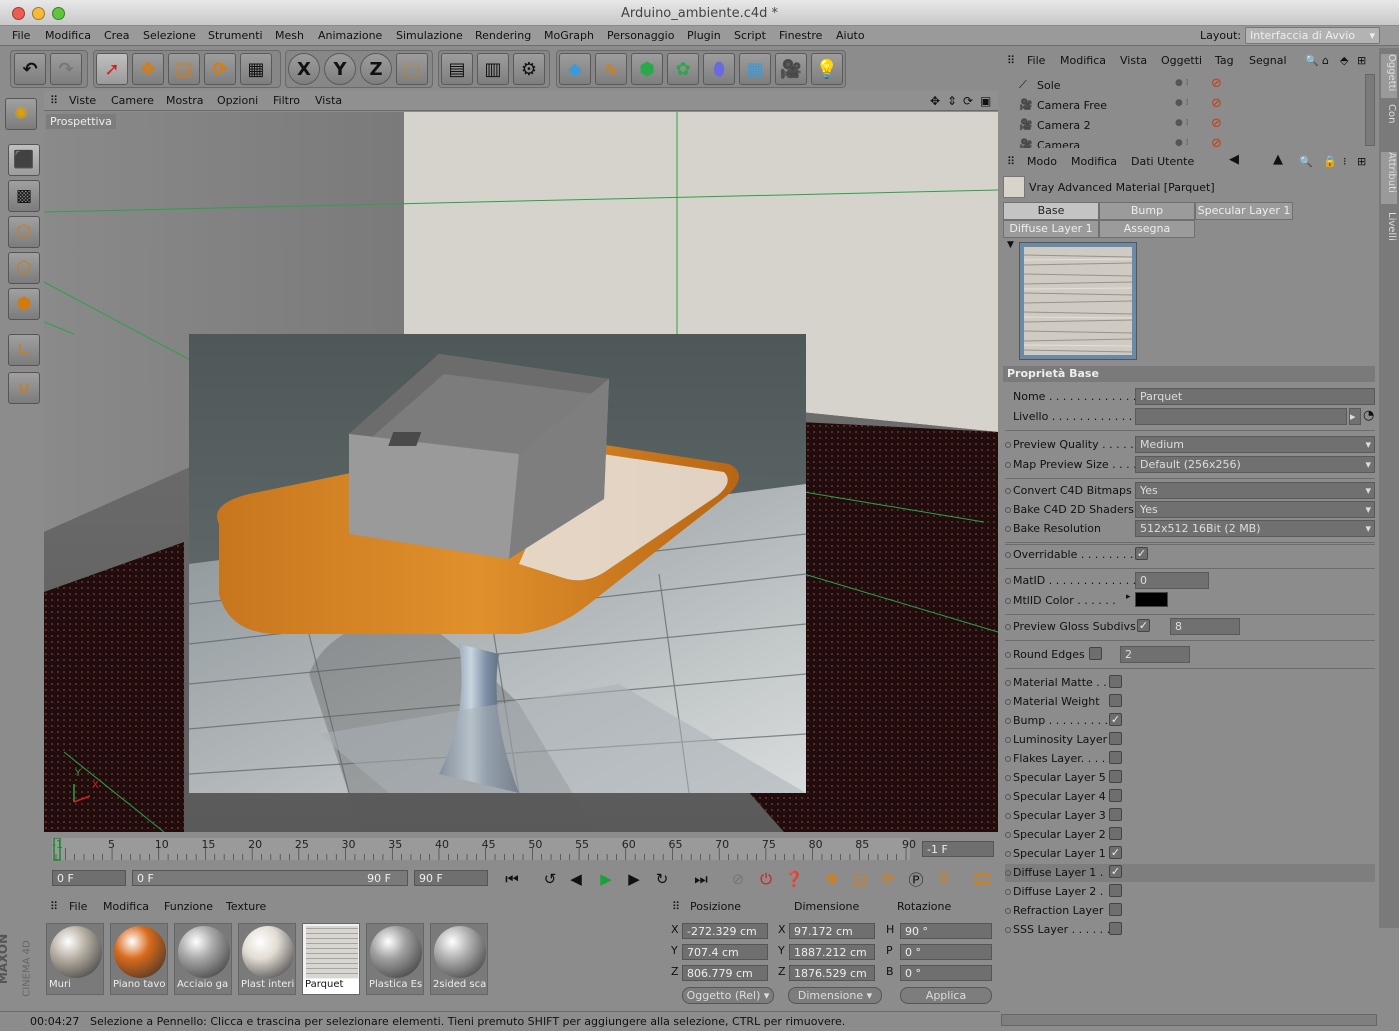 This screenshot has width=1399, height=1031. Describe the element at coordinates (800, 35) in the screenshot. I see `menu-finestre: Finestre` at that location.